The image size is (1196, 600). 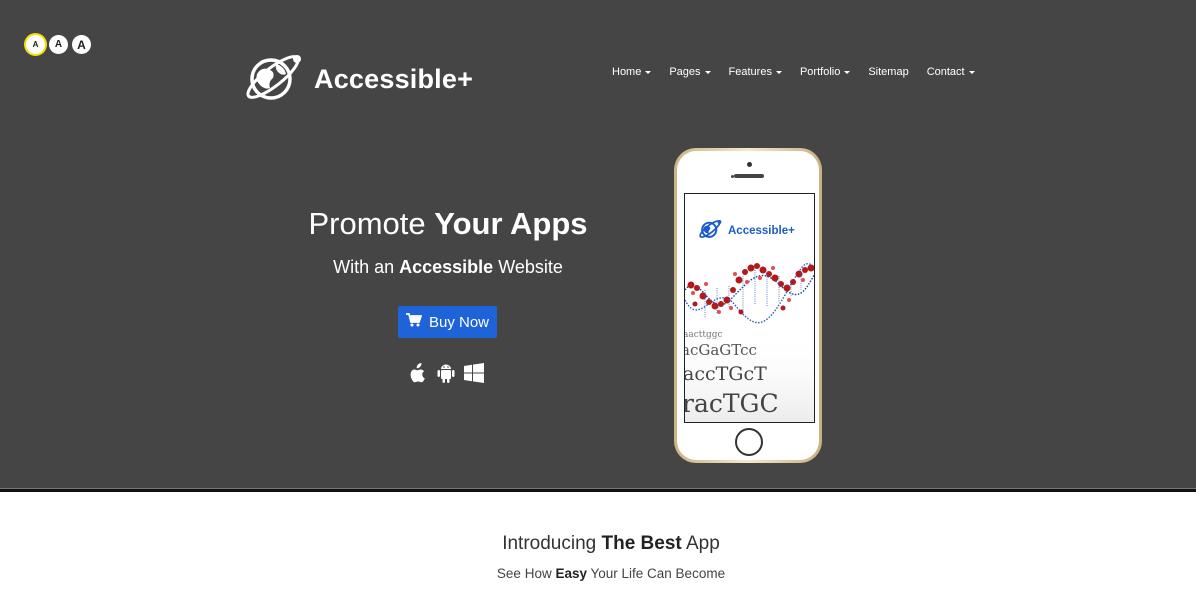 What do you see at coordinates (721, 350) in the screenshot?
I see `dna-text-line: acGaGTcc` at bounding box center [721, 350].